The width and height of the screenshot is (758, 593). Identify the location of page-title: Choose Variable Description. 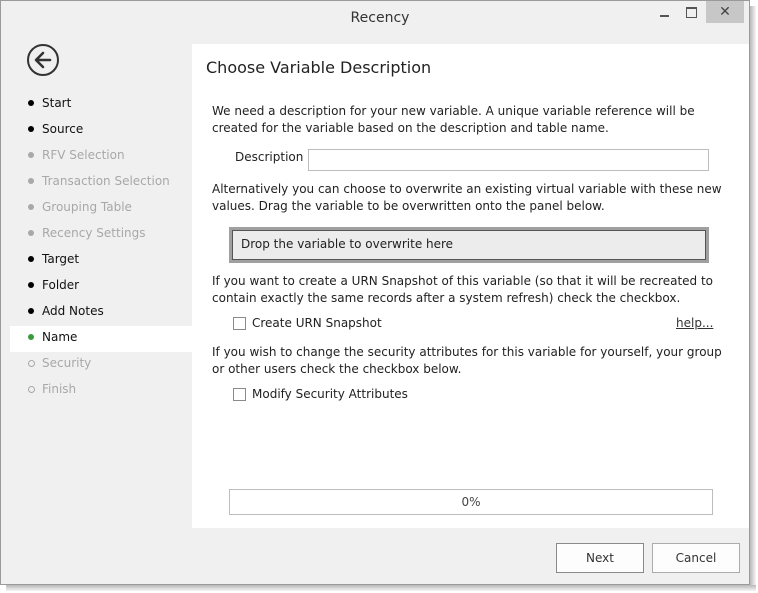
(319, 67).